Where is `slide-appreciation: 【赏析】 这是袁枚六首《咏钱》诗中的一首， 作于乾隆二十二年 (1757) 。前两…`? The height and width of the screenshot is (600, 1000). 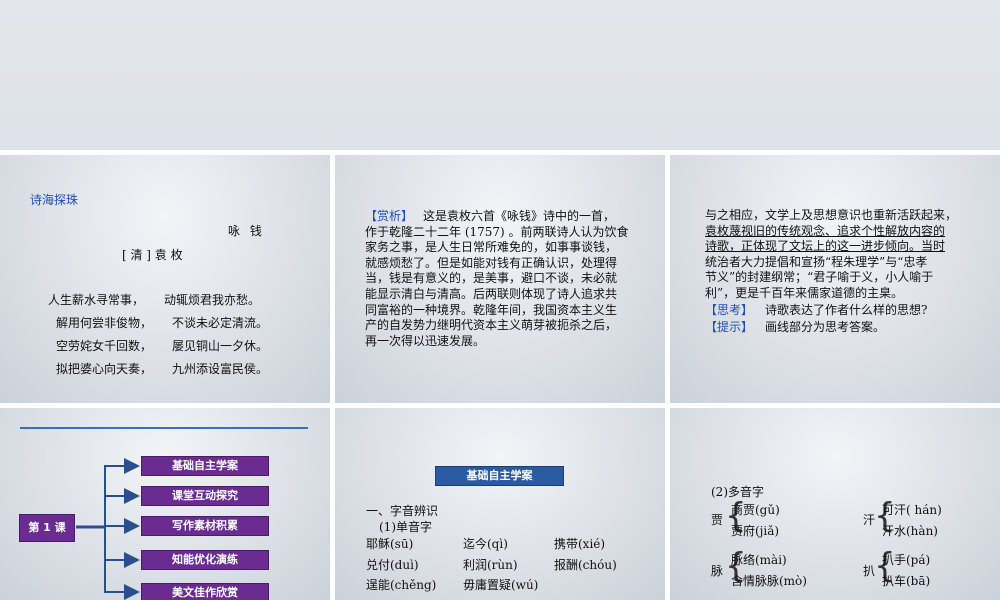 slide-appreciation: 【赏析】 这是袁枚六首《咏钱》诗中的一首， 作于乾隆二十二年 (1757) 。前两… is located at coordinates (500, 279).